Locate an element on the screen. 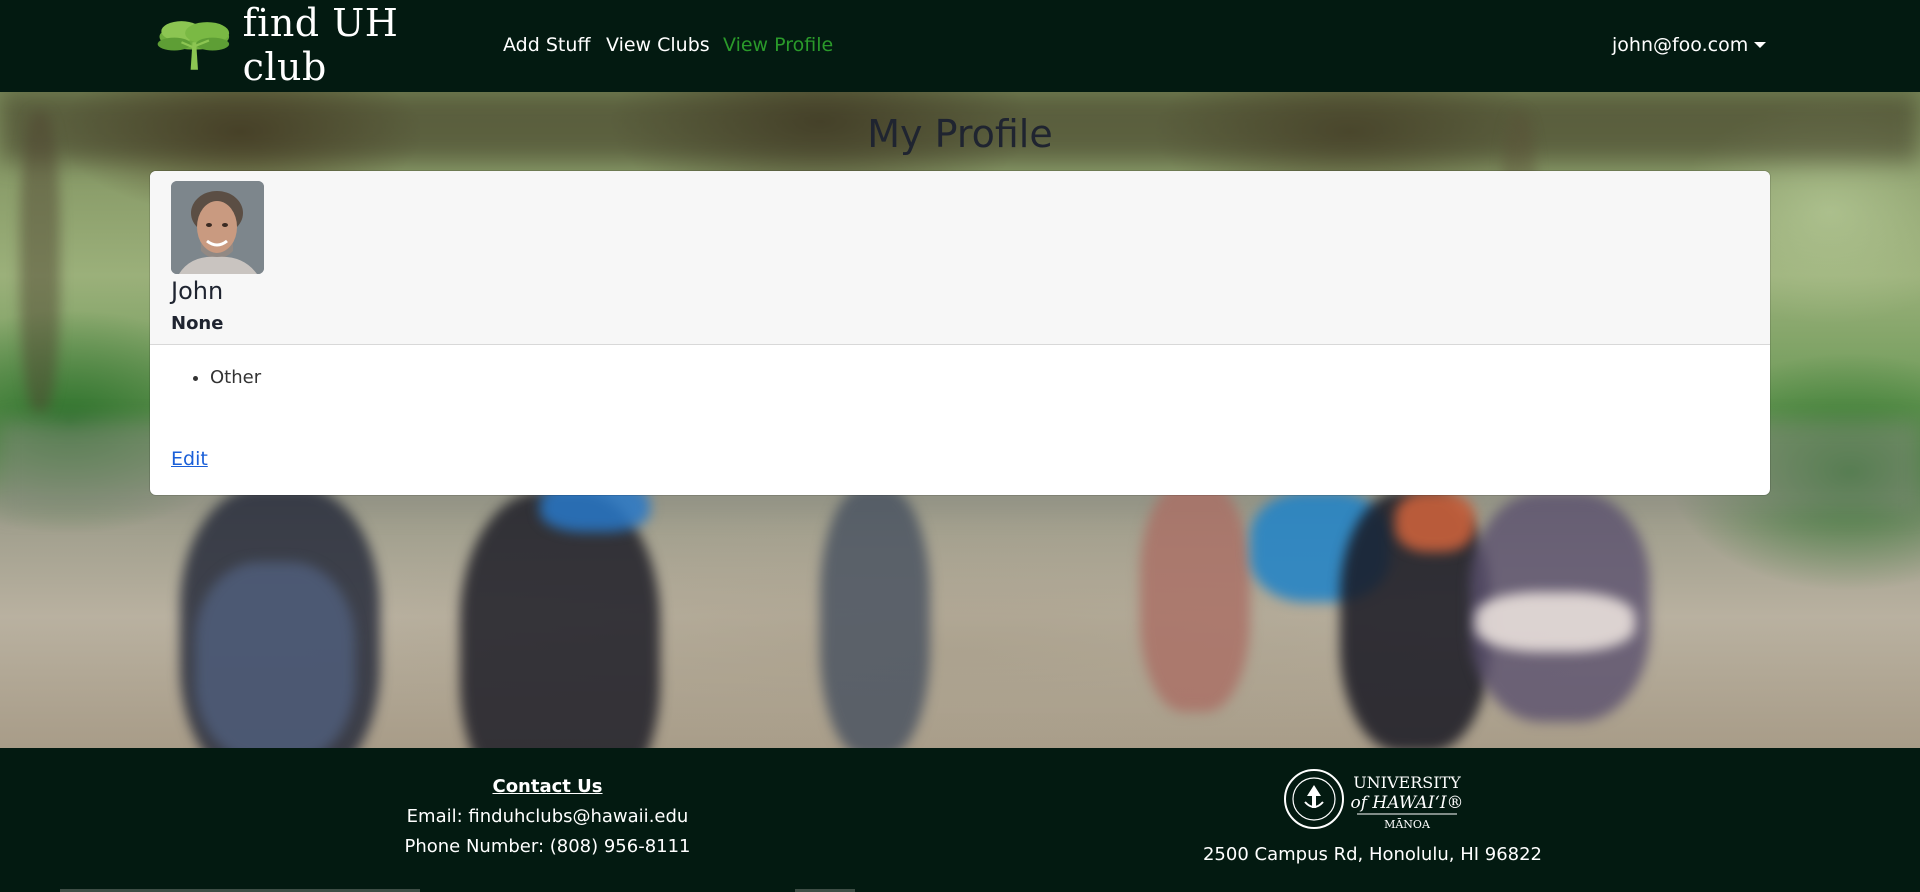  contact-email: Email: finduhclubs@hawaii.edu is located at coordinates (547, 816).